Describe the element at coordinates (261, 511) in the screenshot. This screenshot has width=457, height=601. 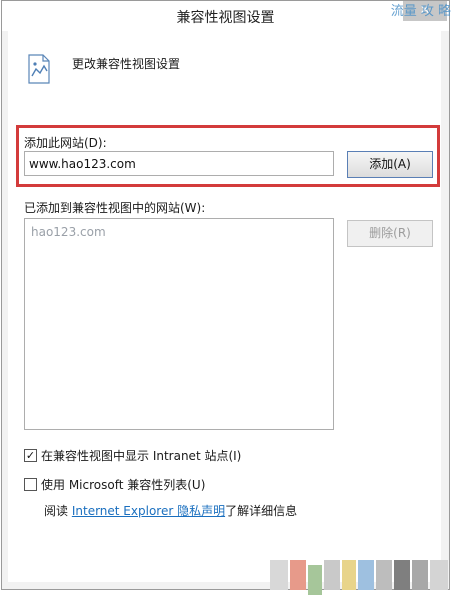
I see `info-suffix: 了解详细信息` at that location.